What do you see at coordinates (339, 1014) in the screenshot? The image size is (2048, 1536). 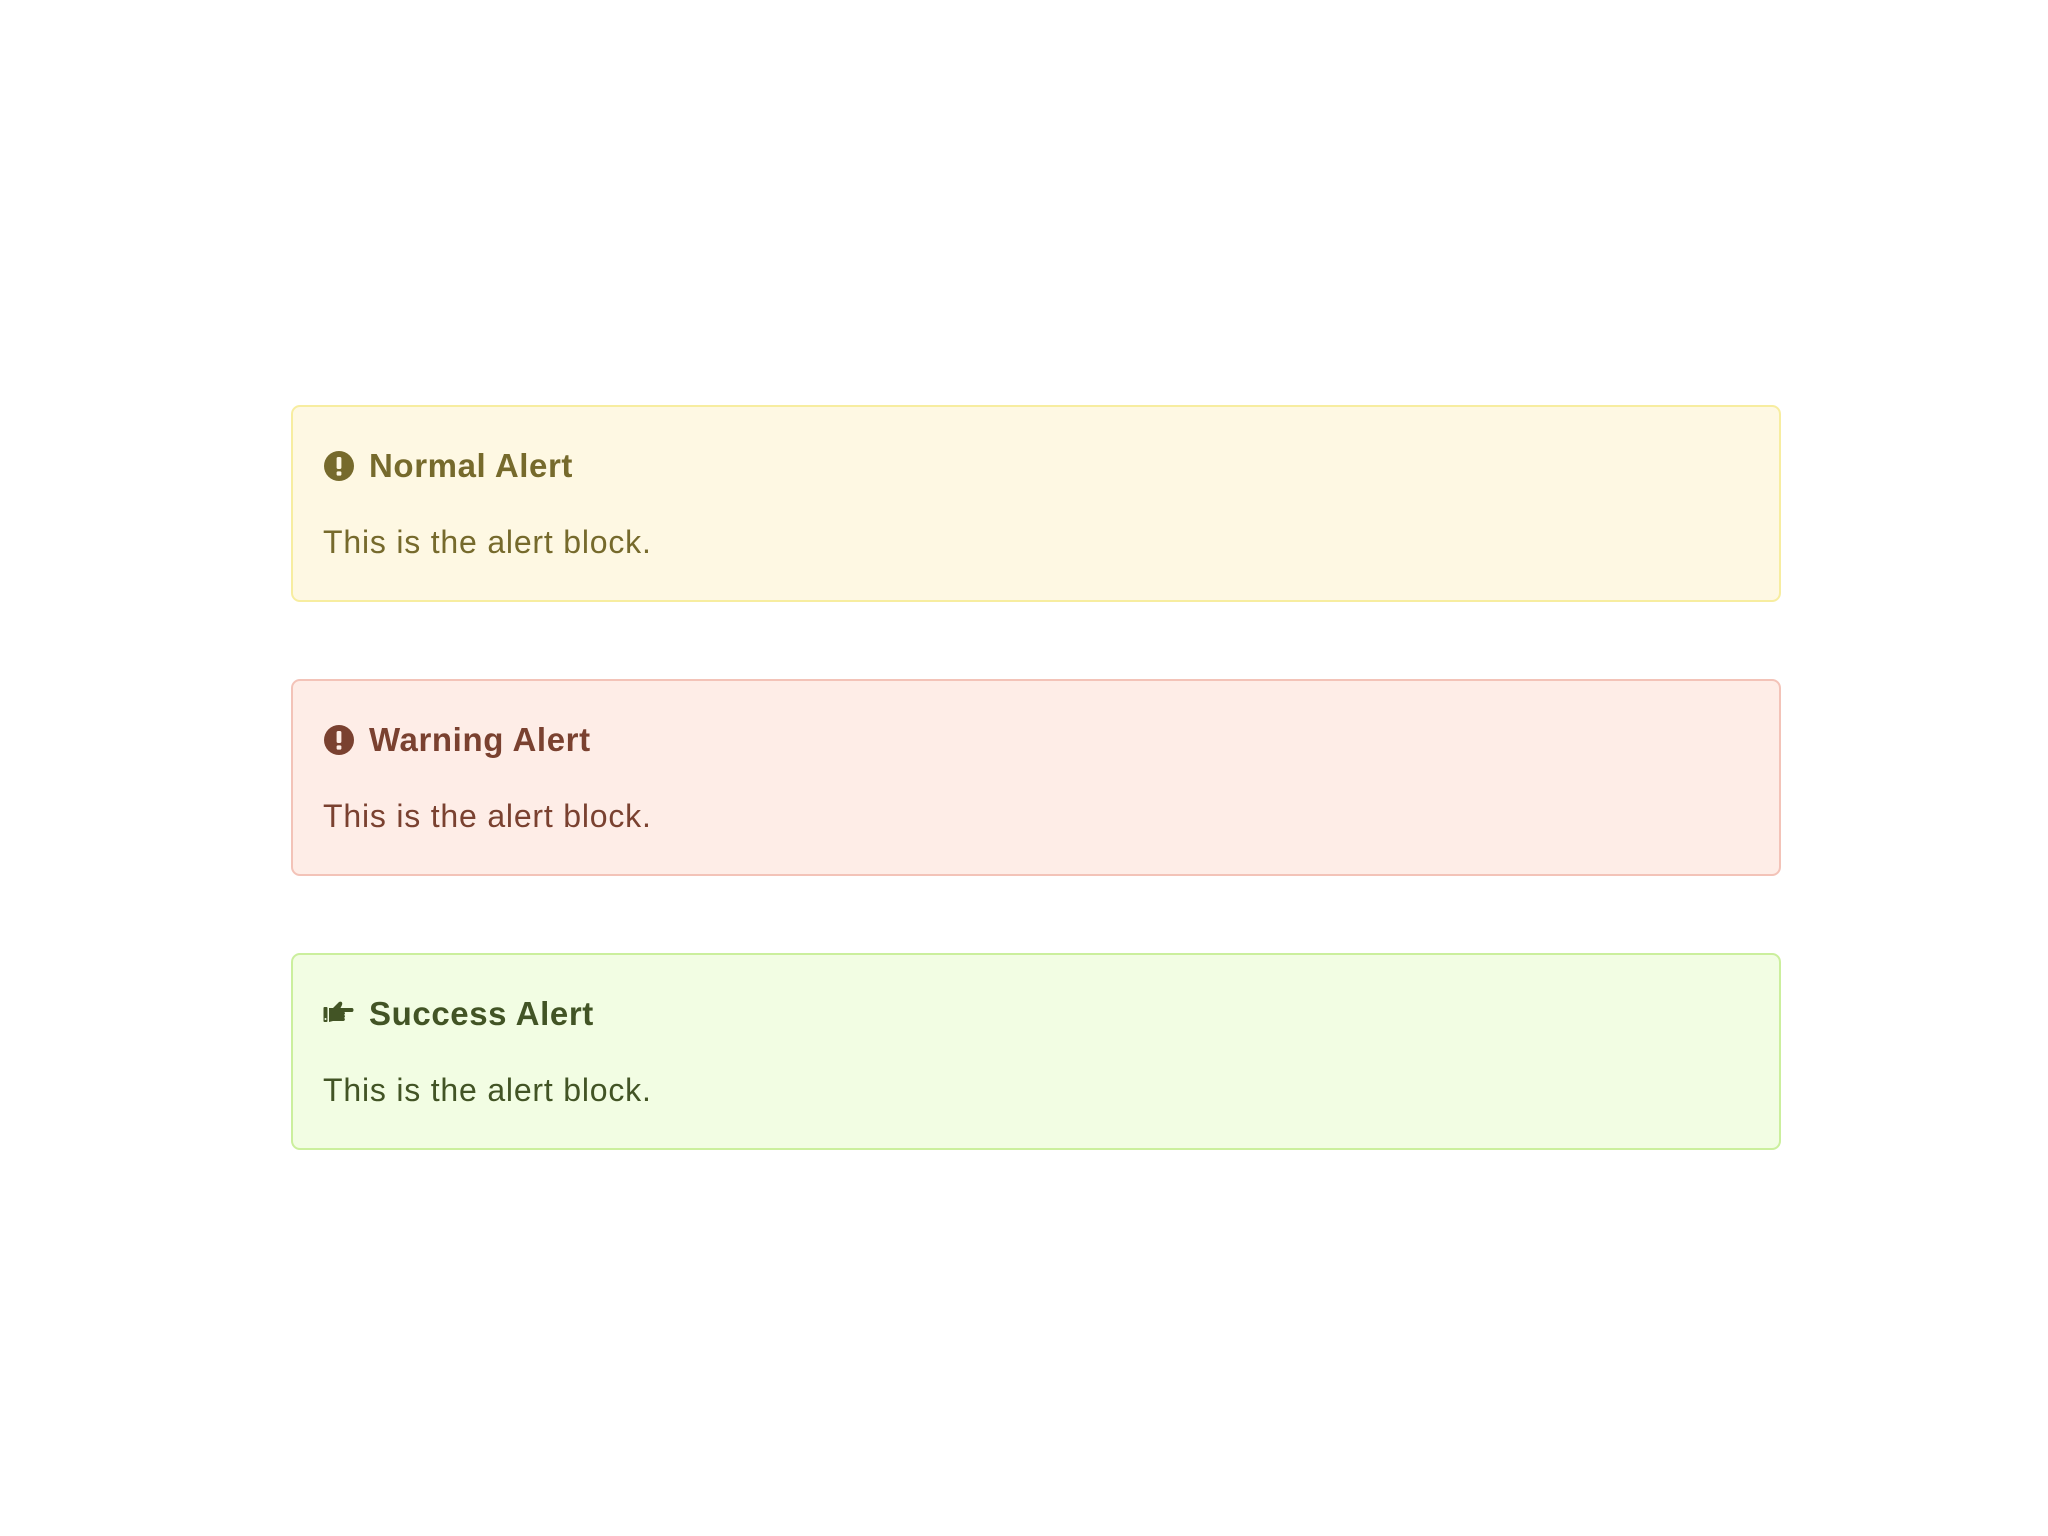 I see `hand-point-right-icon` at bounding box center [339, 1014].